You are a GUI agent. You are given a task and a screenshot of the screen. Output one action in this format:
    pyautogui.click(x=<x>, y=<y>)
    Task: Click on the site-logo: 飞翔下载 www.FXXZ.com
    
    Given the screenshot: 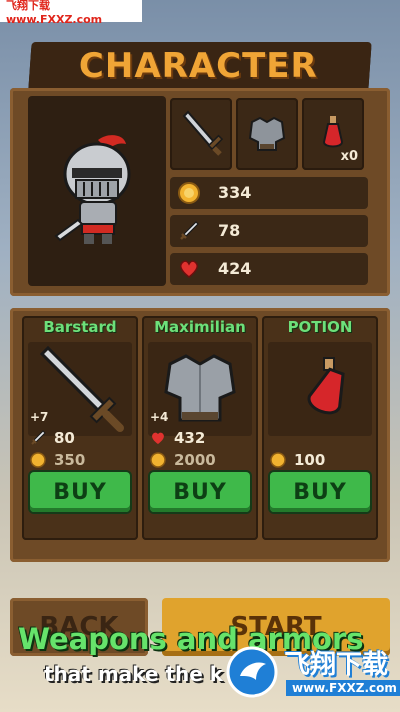 What is the action you would take?
    pyautogui.click(x=313, y=673)
    